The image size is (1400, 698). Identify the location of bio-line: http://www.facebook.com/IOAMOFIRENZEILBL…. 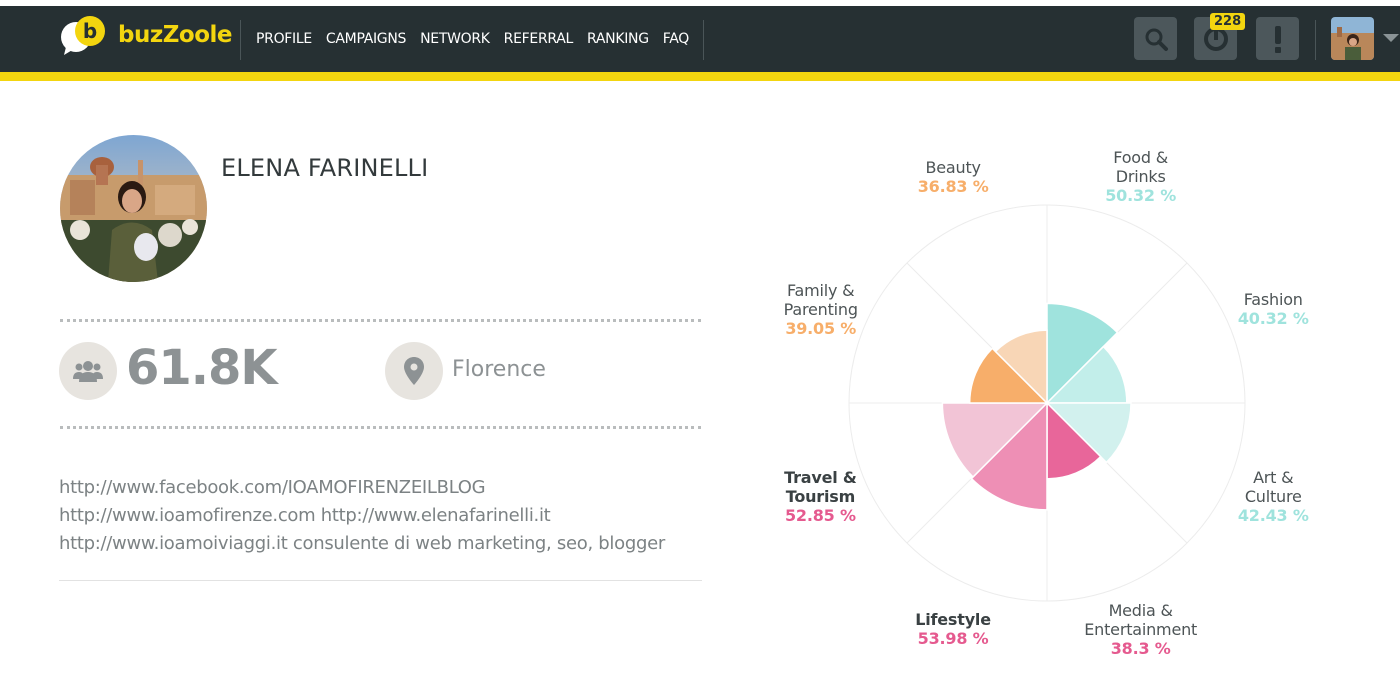
(272, 487).